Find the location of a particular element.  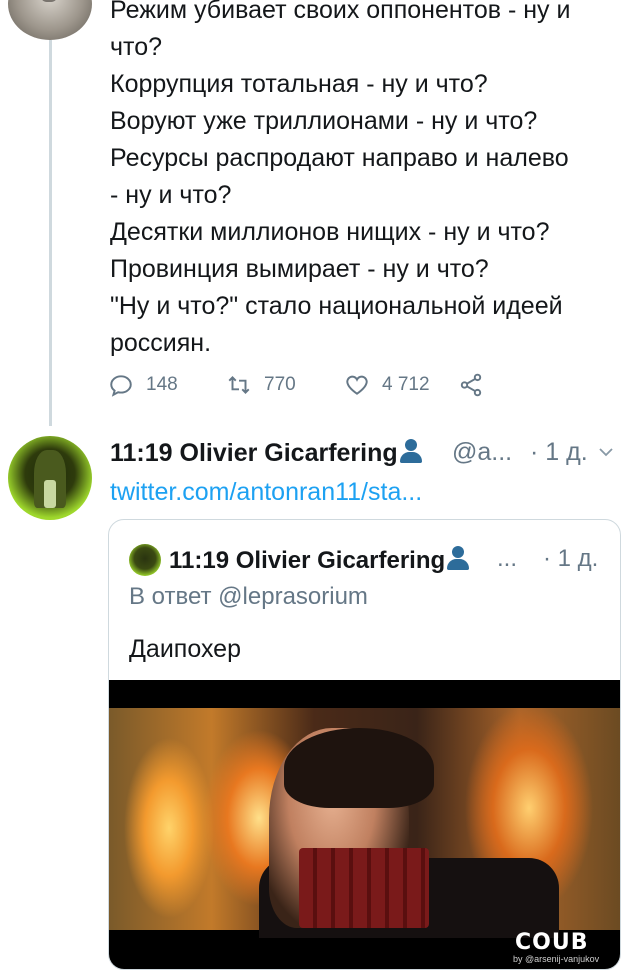

tweet-line: "Ну и что?" стало национальной идеей is located at coordinates (336, 306).